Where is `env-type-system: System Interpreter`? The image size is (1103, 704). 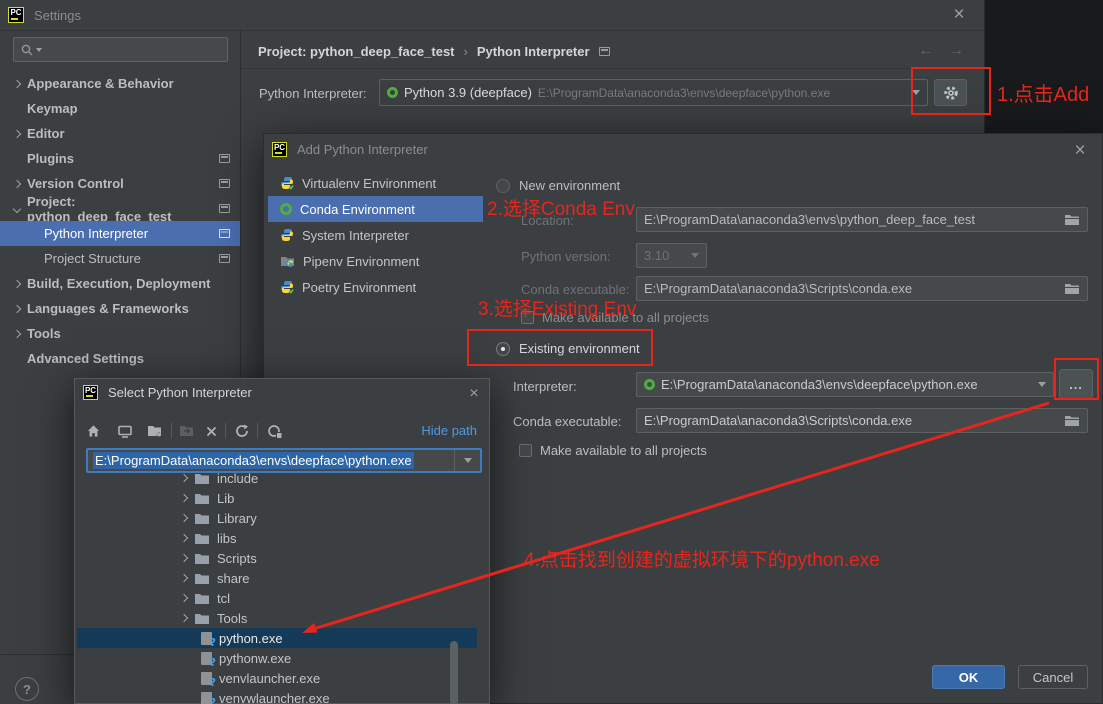 env-type-system: System Interpreter is located at coordinates (375, 235).